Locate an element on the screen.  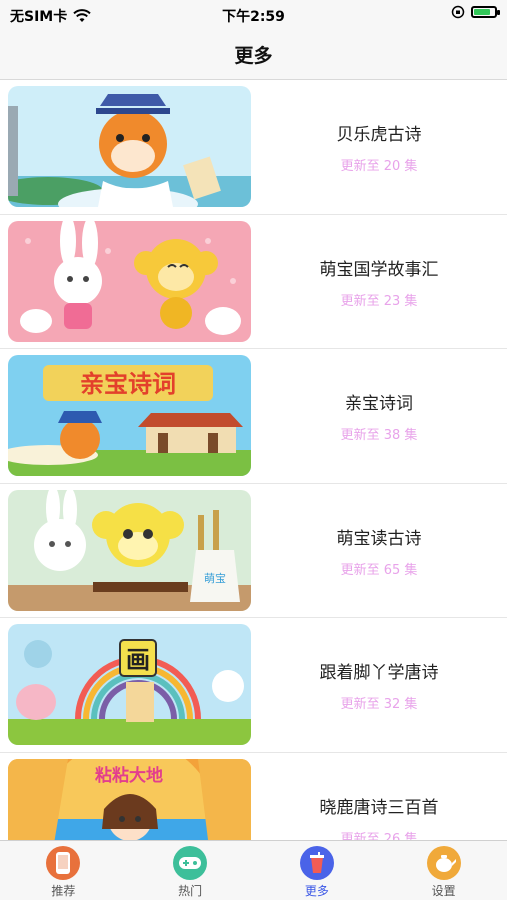
tab-bar: 推荐 热门 更多 设置 is located at coordinates (253, 870).